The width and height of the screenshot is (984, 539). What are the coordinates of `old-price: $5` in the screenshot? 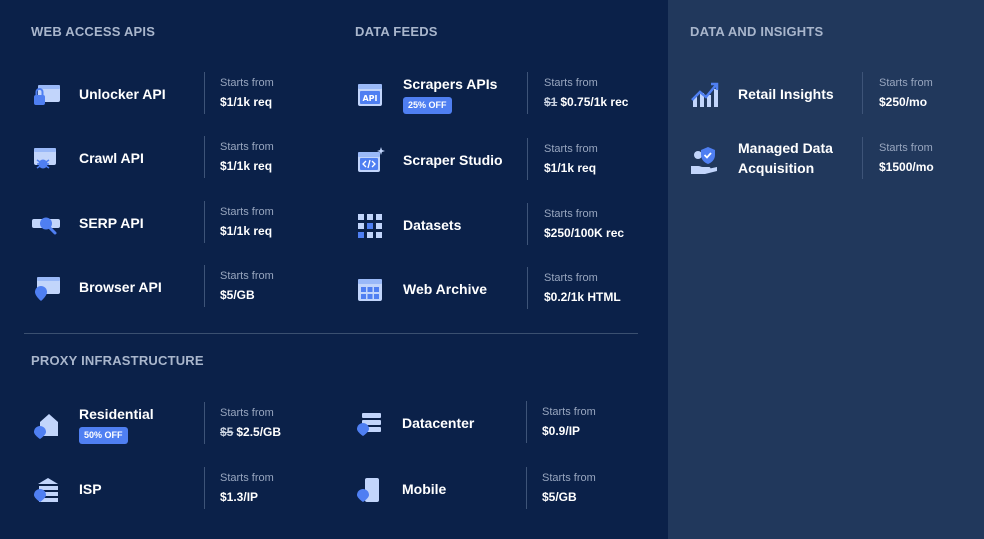 It's located at (227, 432).